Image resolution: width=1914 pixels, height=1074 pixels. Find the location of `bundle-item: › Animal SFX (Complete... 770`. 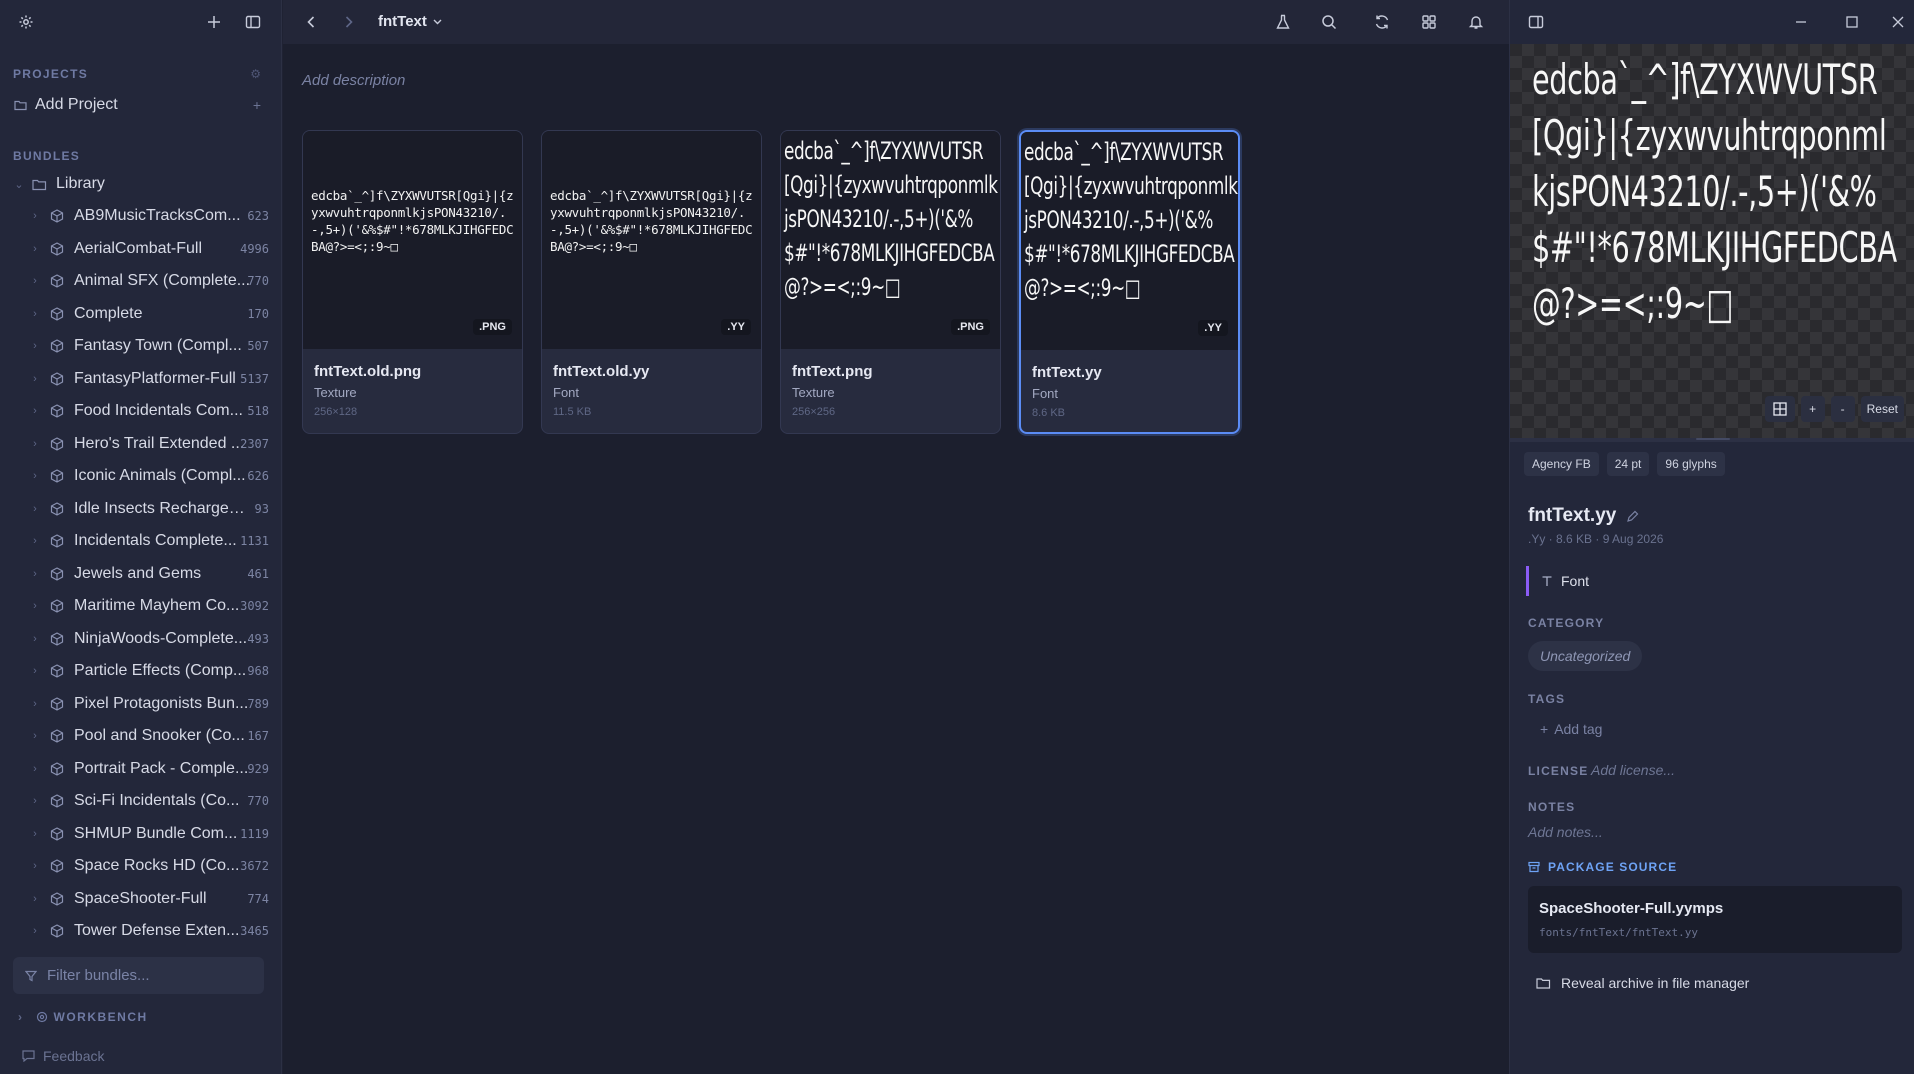

bundle-item: › Animal SFX (Complete... 770 is located at coordinates (140, 281).